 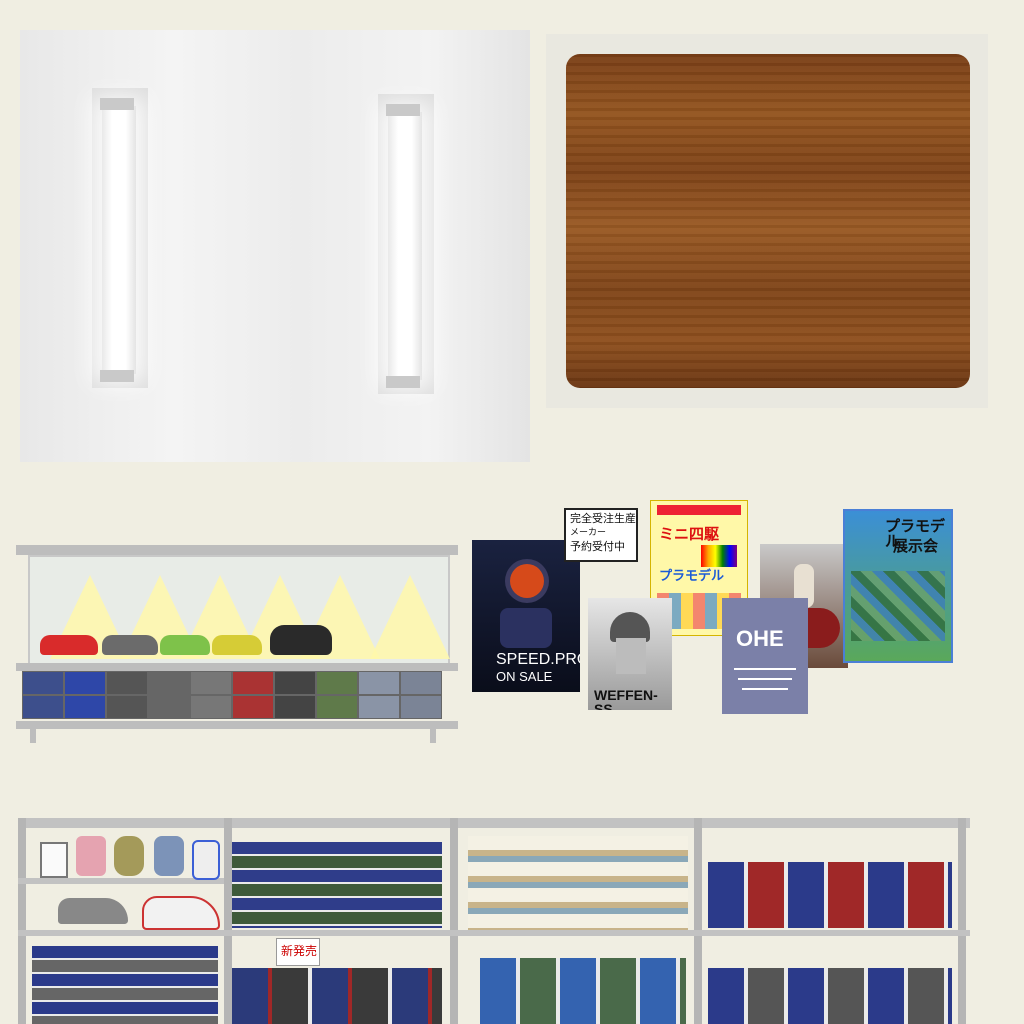 I want to click on poster-speed-pros-title: SPEED.PROS, so click(x=538, y=659).